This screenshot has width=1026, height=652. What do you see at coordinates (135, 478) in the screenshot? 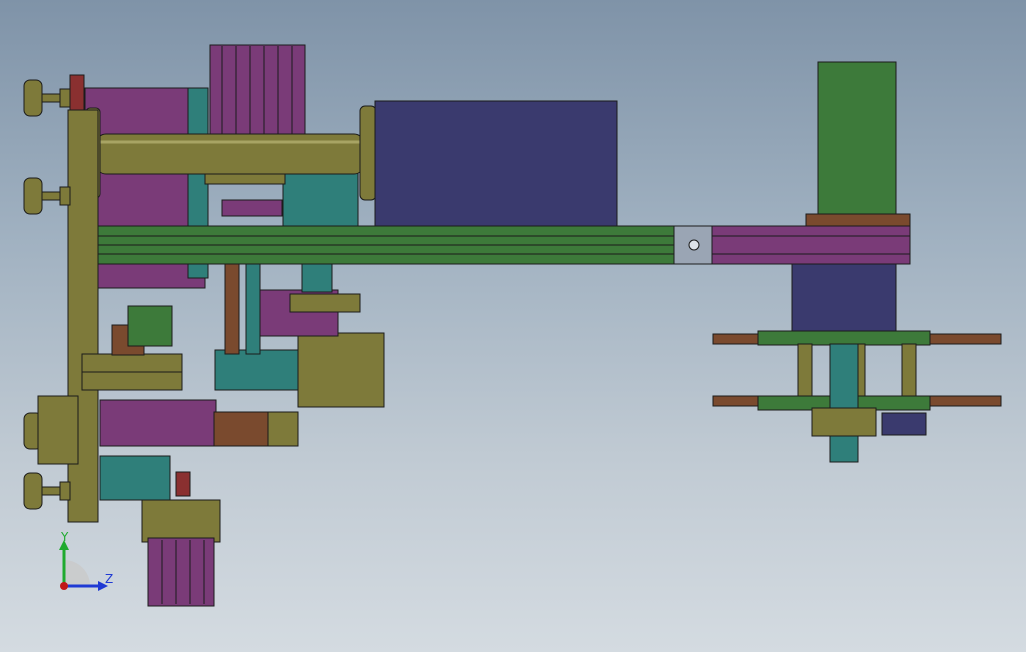
I see `teal-lower-frame` at bounding box center [135, 478].